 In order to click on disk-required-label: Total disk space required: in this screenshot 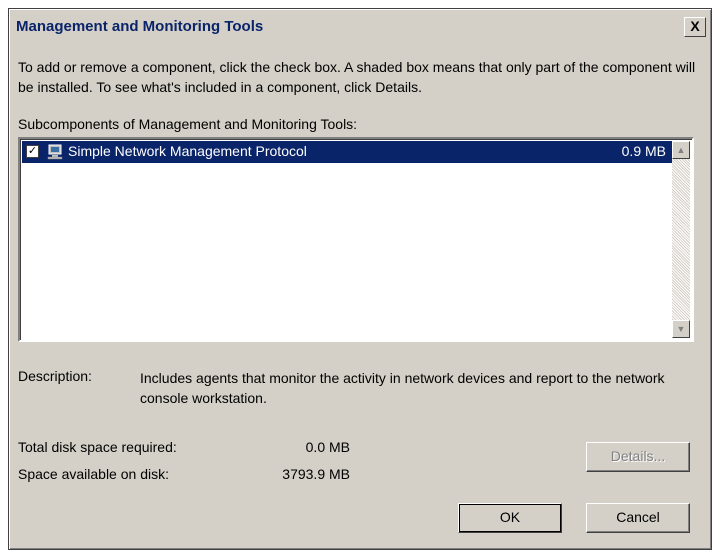, I will do `click(97, 447)`.